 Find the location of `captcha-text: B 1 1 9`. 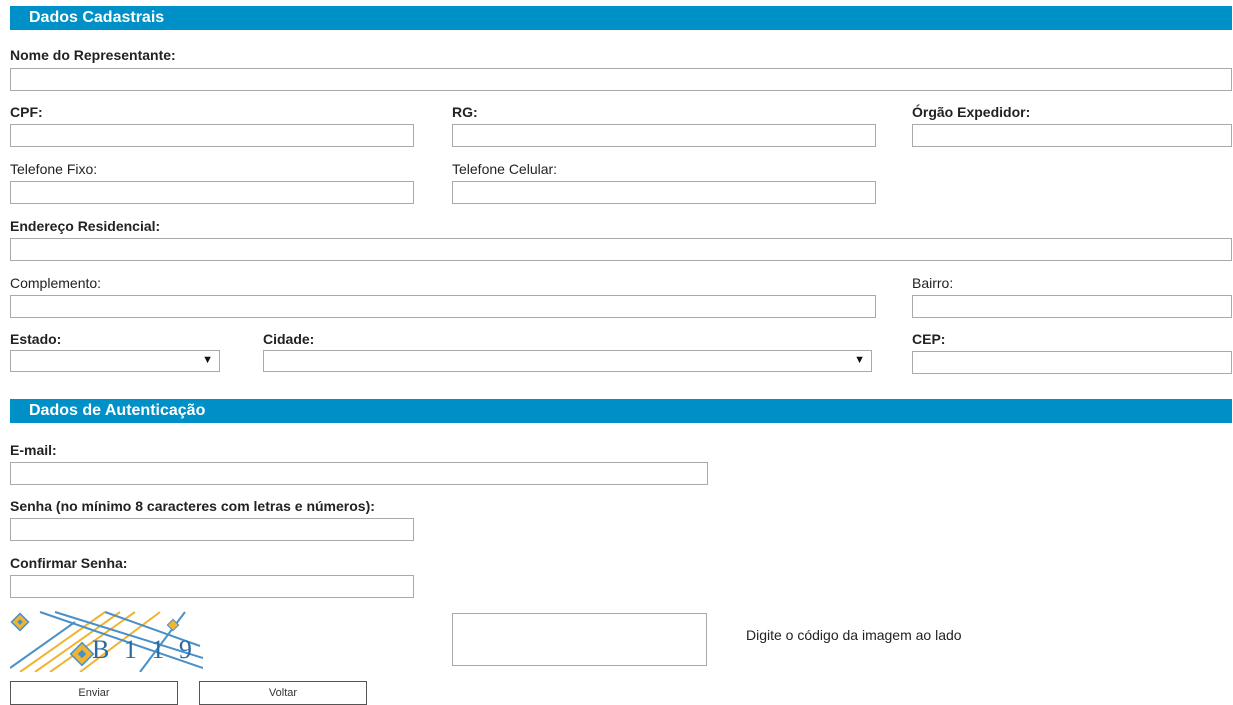

captcha-text: B 1 1 9 is located at coordinates (144, 649).